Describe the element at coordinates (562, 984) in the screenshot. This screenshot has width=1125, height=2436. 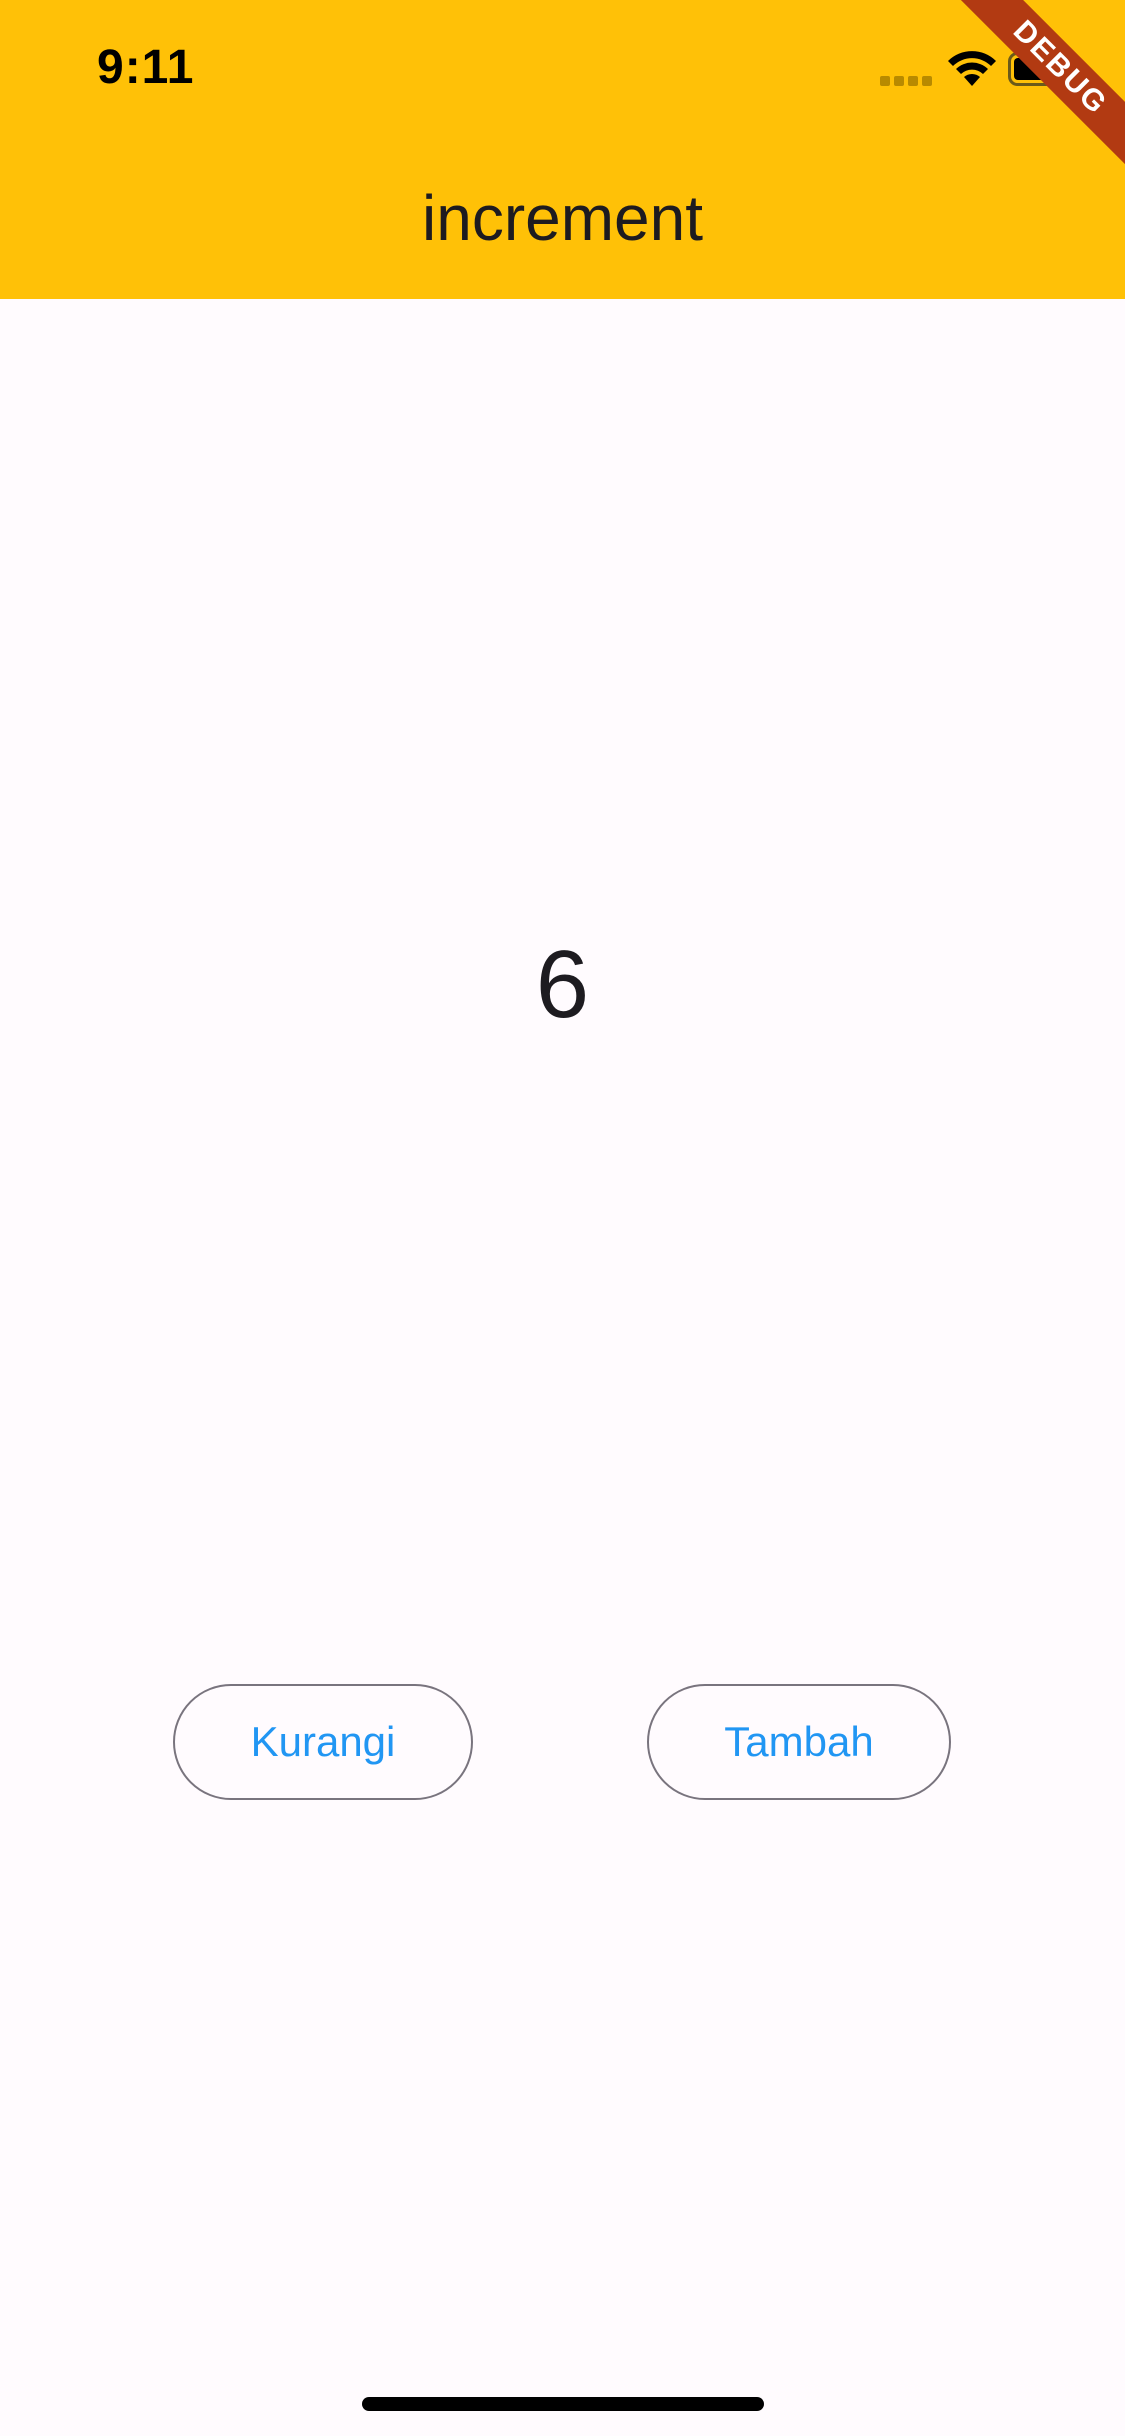
I see `counter-value: 6` at that location.